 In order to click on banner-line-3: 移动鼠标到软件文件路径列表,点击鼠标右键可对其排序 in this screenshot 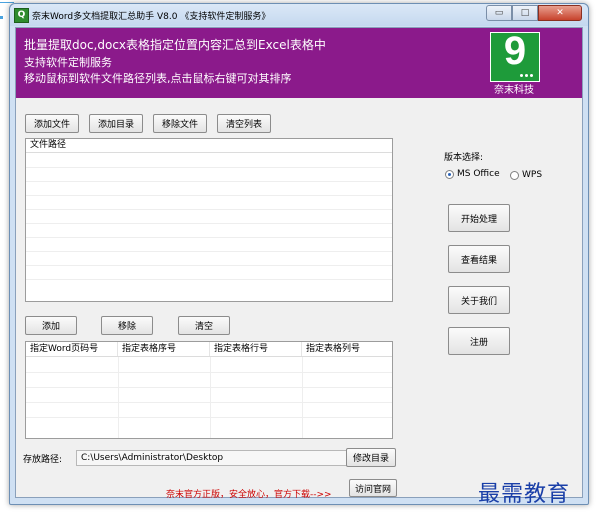, I will do `click(158, 78)`.